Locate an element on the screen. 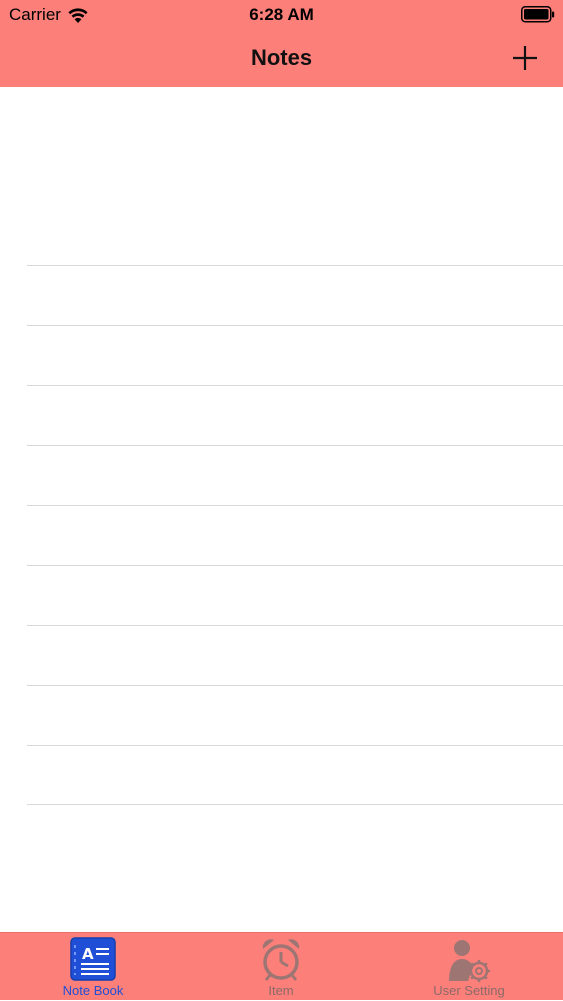  alarm-clock-icon is located at coordinates (281, 962).